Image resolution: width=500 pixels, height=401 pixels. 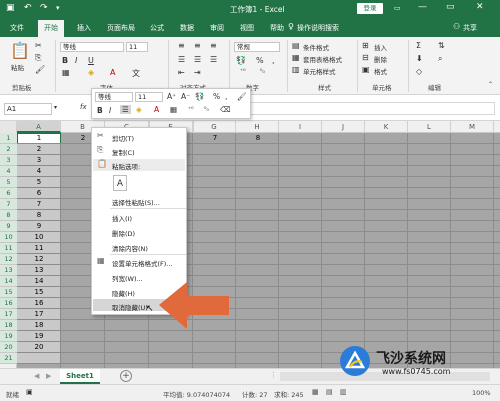 I want to click on row-header: 2, so click(x=8, y=149).